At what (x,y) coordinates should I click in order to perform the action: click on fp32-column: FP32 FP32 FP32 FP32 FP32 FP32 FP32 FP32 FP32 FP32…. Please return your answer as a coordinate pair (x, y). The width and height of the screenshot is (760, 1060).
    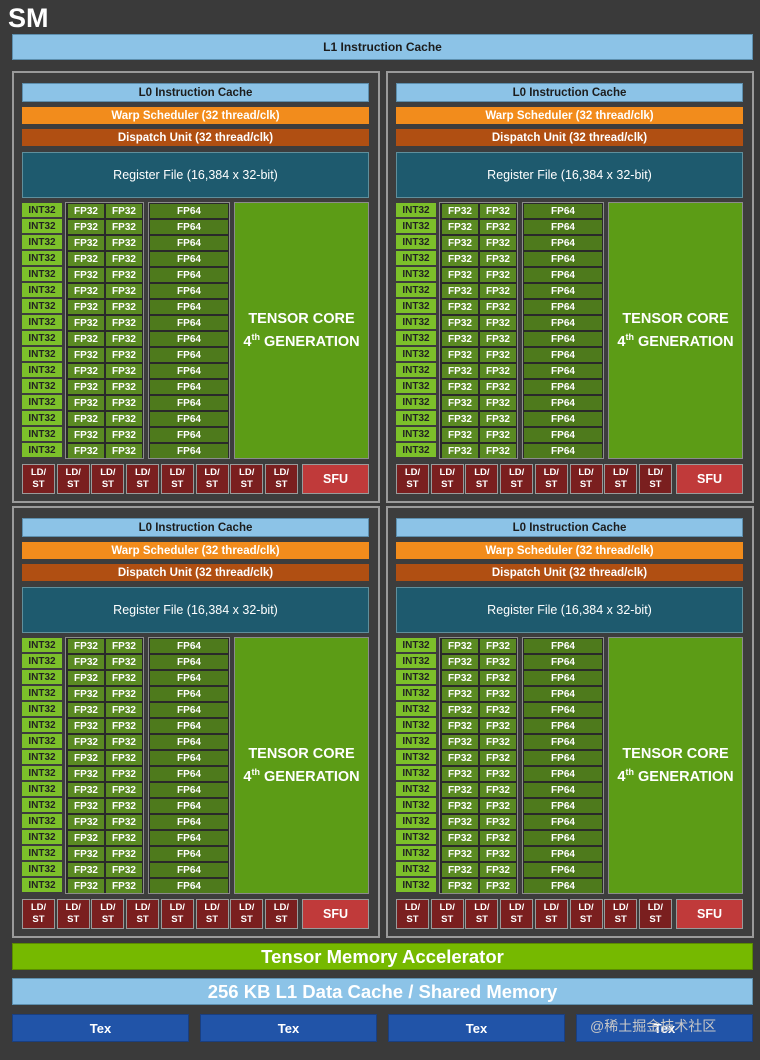
    Looking at the image, I should click on (104, 765).